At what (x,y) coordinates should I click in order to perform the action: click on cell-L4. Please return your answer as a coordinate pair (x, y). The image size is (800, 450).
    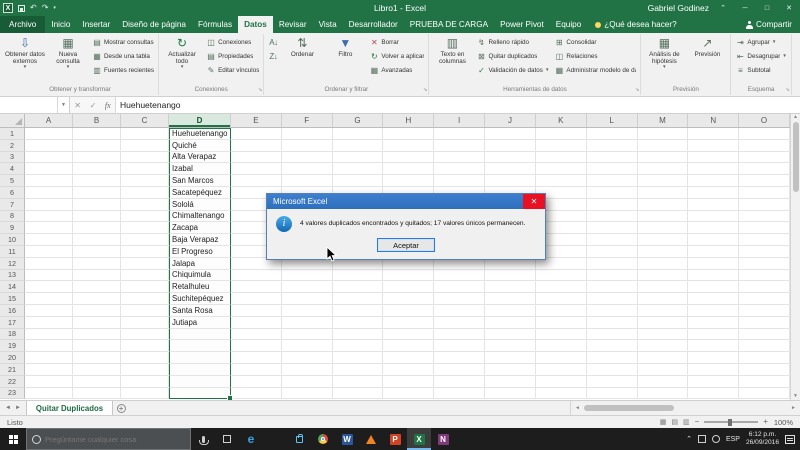
    Looking at the image, I should click on (612, 169).